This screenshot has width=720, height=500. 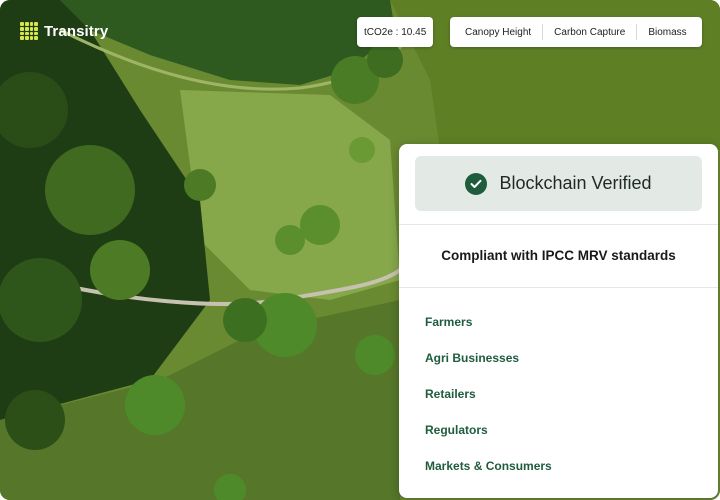 What do you see at coordinates (667, 32) in the screenshot?
I see `tab-biomass: Biomass` at bounding box center [667, 32].